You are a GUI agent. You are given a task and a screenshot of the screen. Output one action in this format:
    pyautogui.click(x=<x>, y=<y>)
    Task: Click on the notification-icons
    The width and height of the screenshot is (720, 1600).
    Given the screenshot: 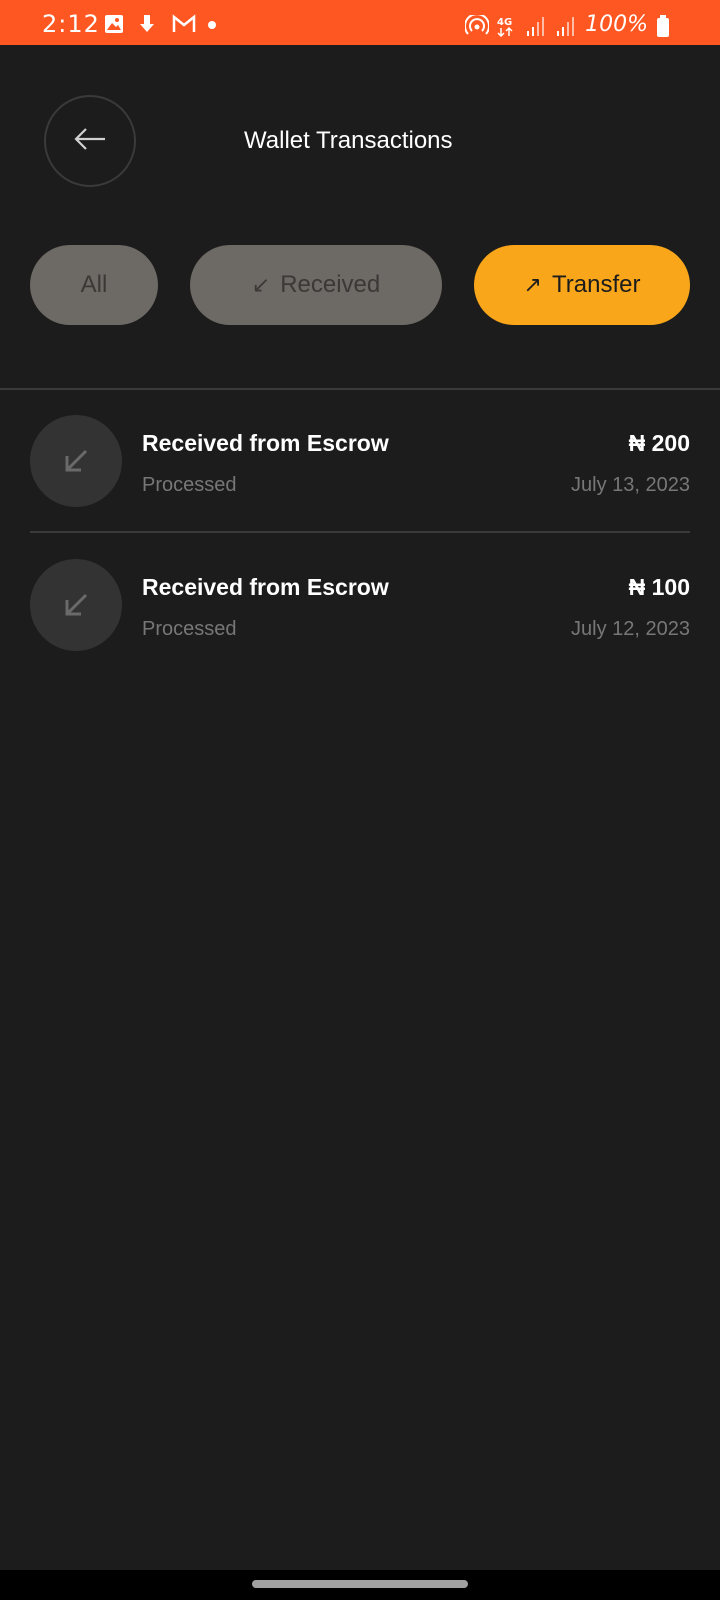 What is the action you would take?
    pyautogui.click(x=166, y=24)
    